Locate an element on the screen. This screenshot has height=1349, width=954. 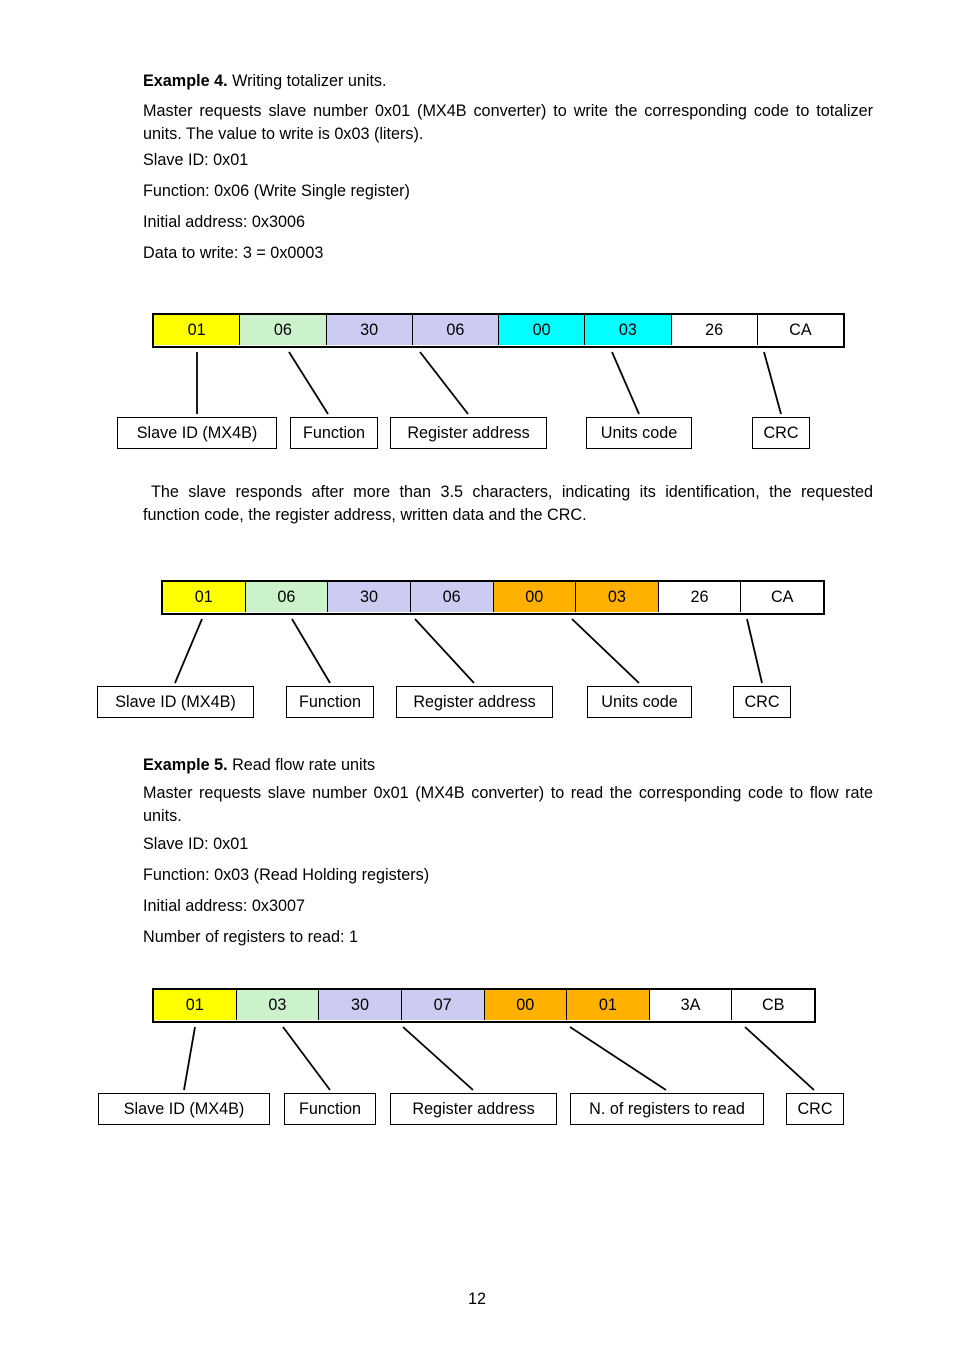
frame3-label-function: Function is located at coordinates (330, 1109).